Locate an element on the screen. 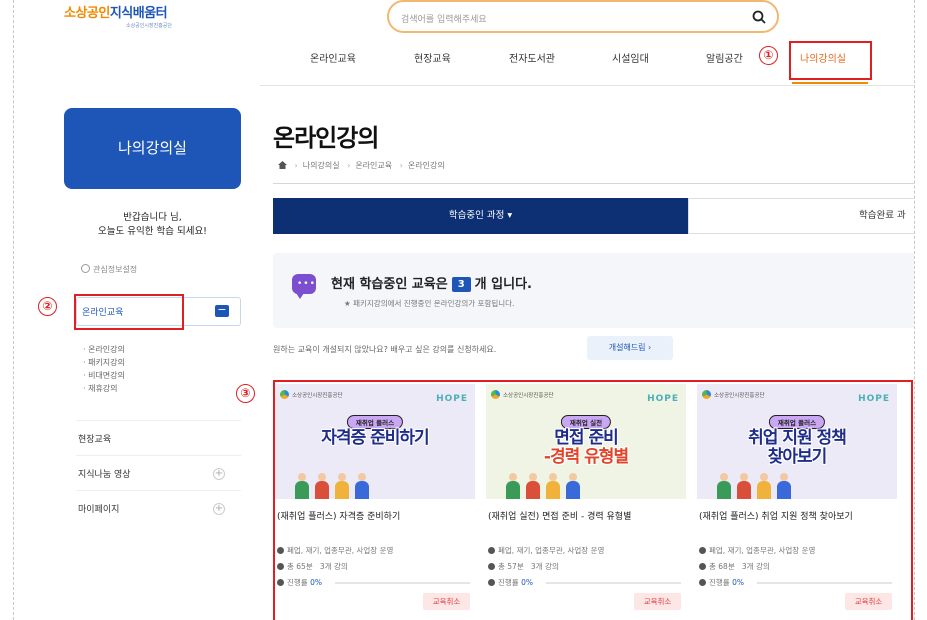 The height and width of the screenshot is (620, 927). interest-settings-link: 관심정보설정 is located at coordinates (109, 269).